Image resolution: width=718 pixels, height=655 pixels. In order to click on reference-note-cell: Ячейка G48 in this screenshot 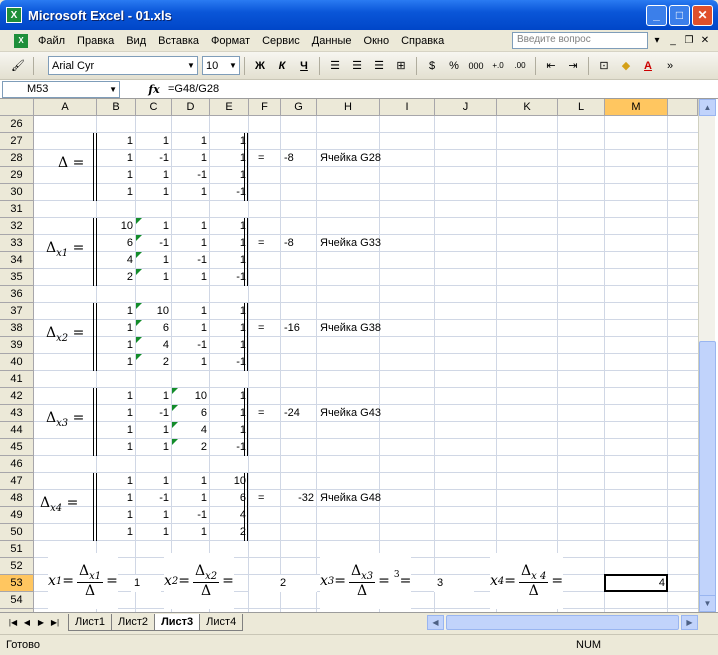, I will do `click(375, 498)`.